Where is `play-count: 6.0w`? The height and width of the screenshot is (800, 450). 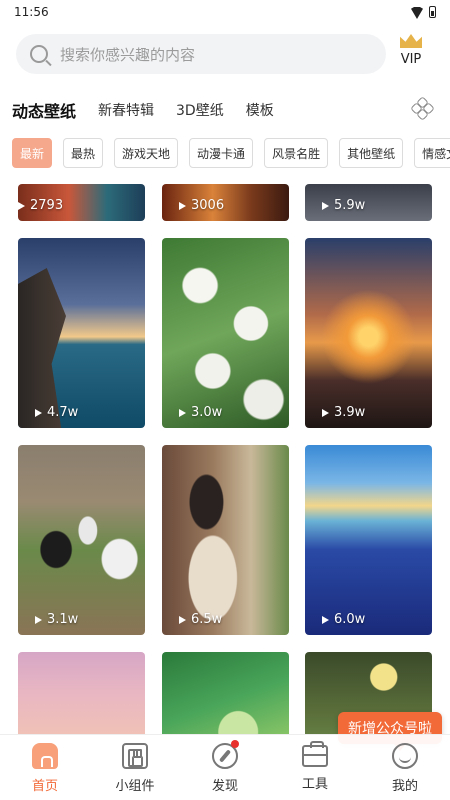 play-count: 6.0w is located at coordinates (343, 619).